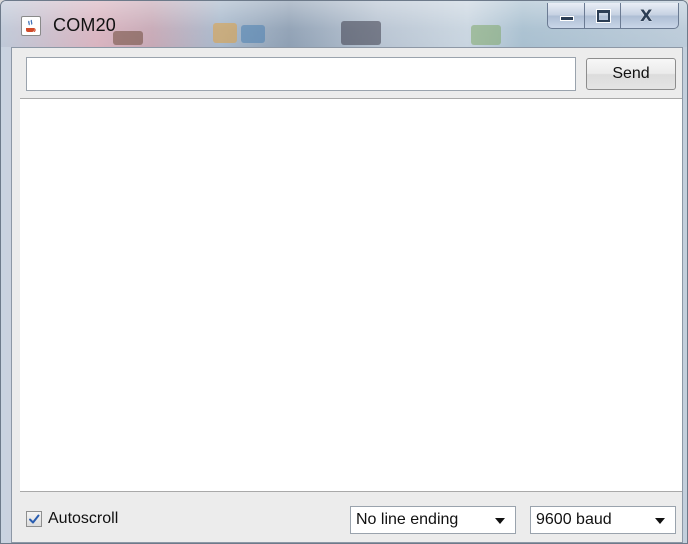 This screenshot has width=688, height=544. I want to click on title-bar: COM20 X, so click(344, 24).